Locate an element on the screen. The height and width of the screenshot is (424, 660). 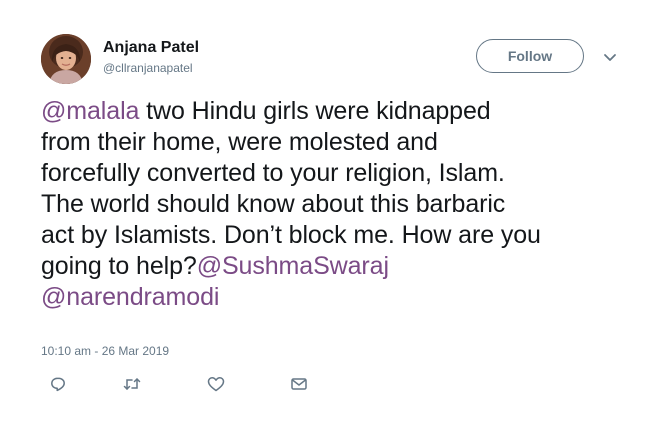
author-handle: @cllranjanapatel is located at coordinates (151, 68).